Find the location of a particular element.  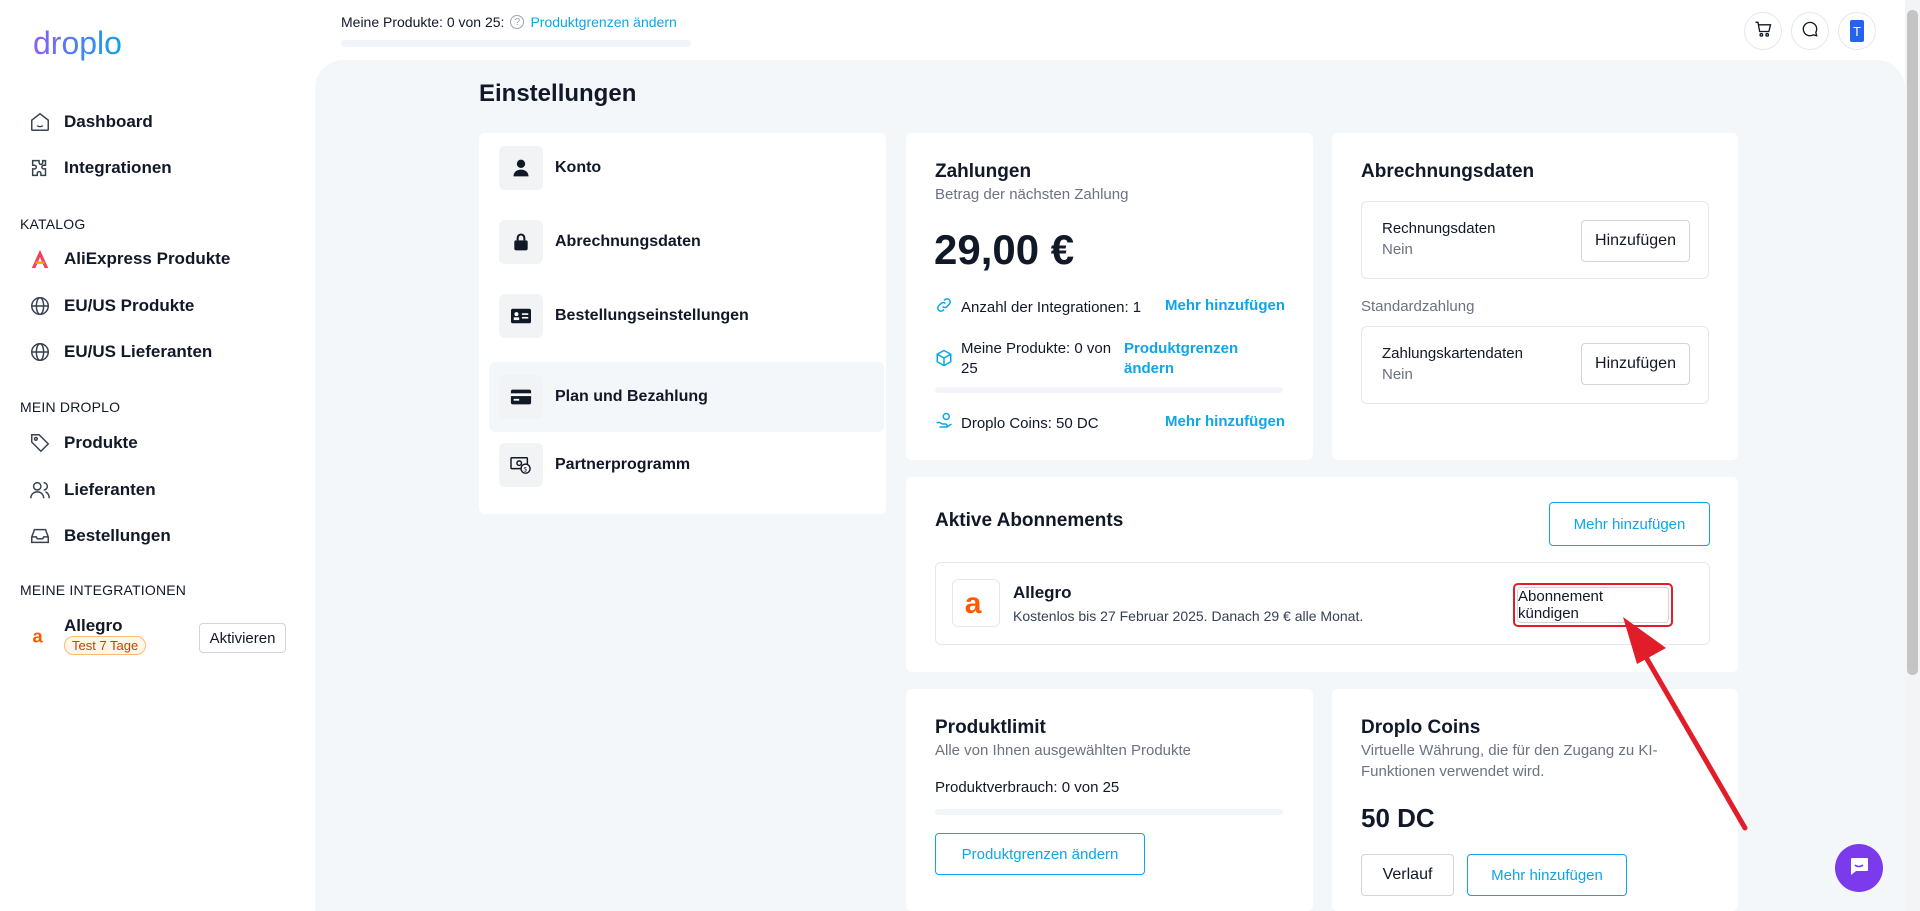

product-limit-title: Produktlimit is located at coordinates (990, 727).